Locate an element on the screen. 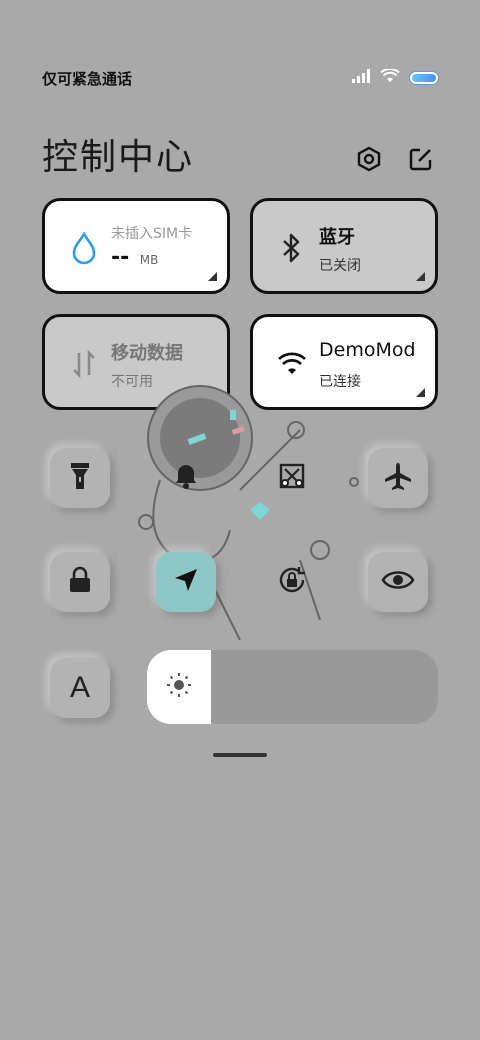 This screenshot has height=1040, width=480. brightness-slider is located at coordinates (292, 687).